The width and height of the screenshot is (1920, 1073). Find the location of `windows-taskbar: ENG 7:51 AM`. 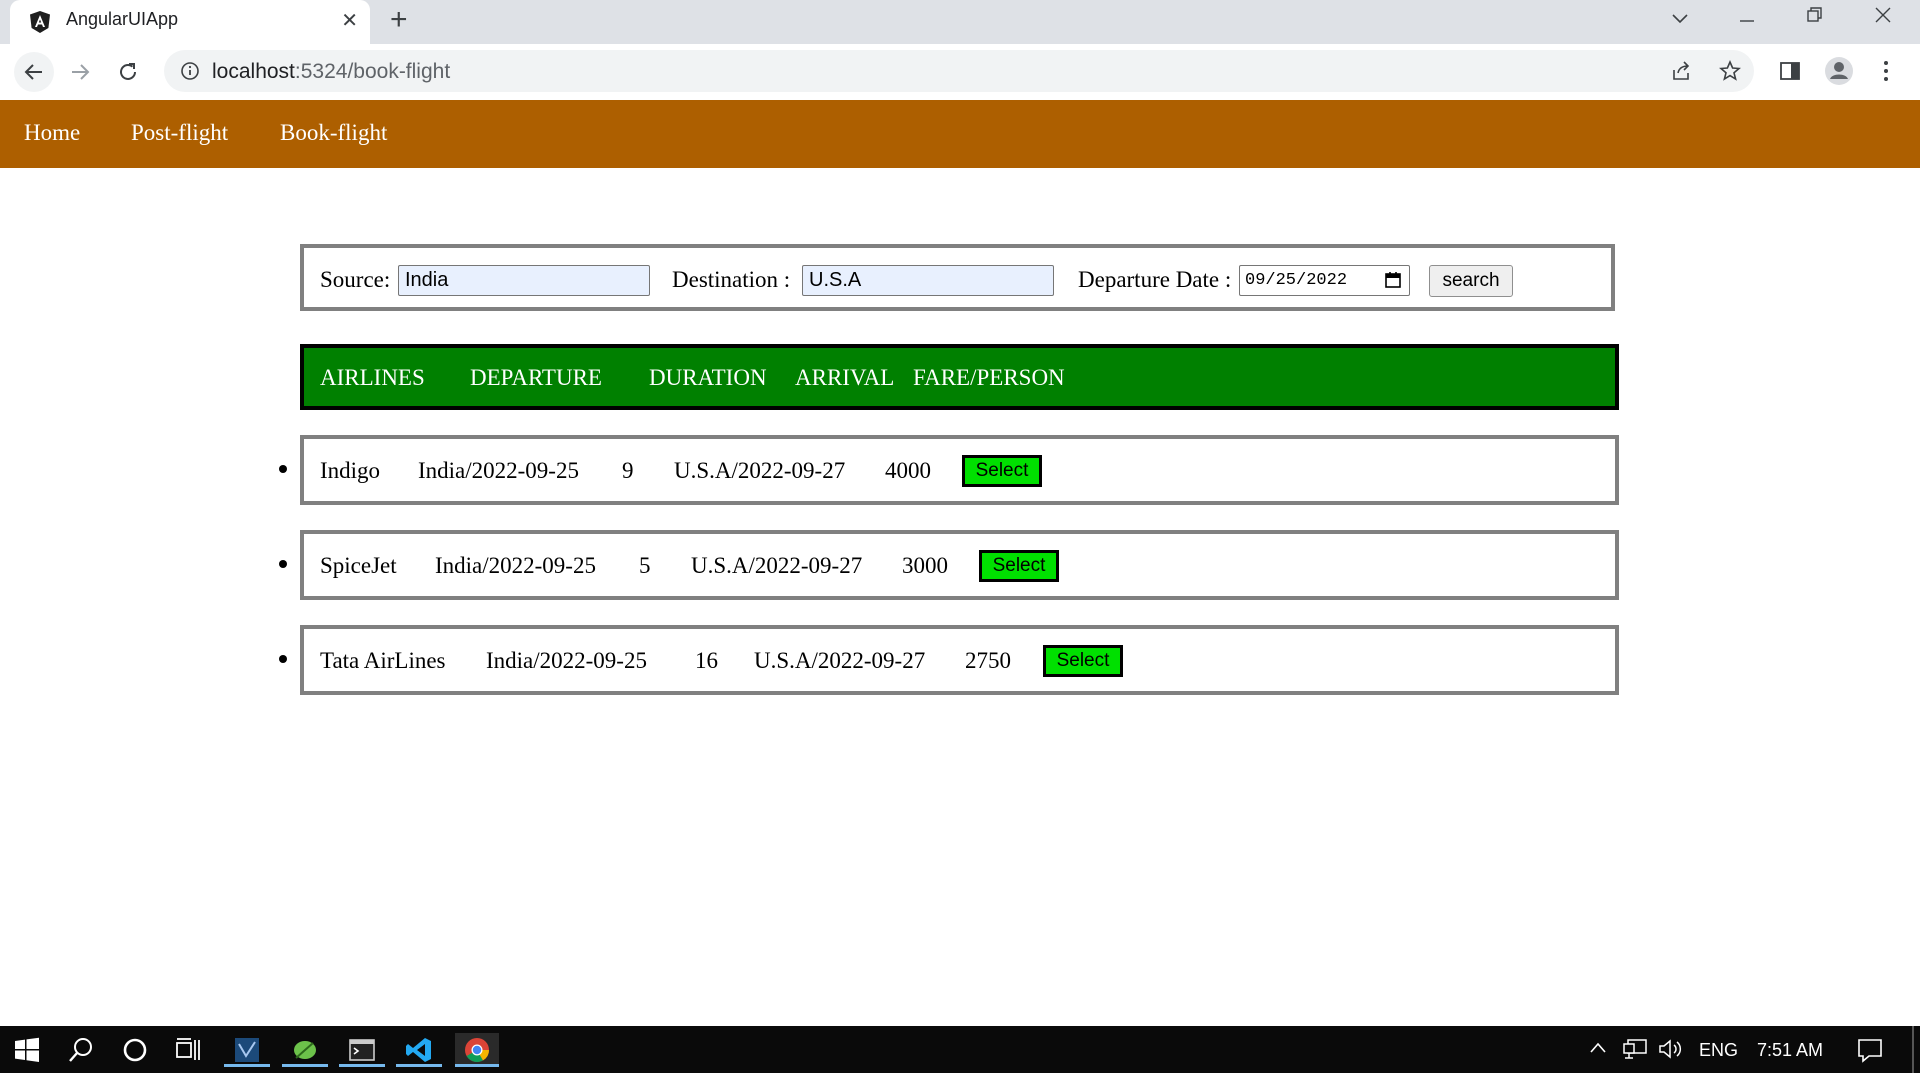

windows-taskbar: ENG 7:51 AM is located at coordinates (960, 1049).